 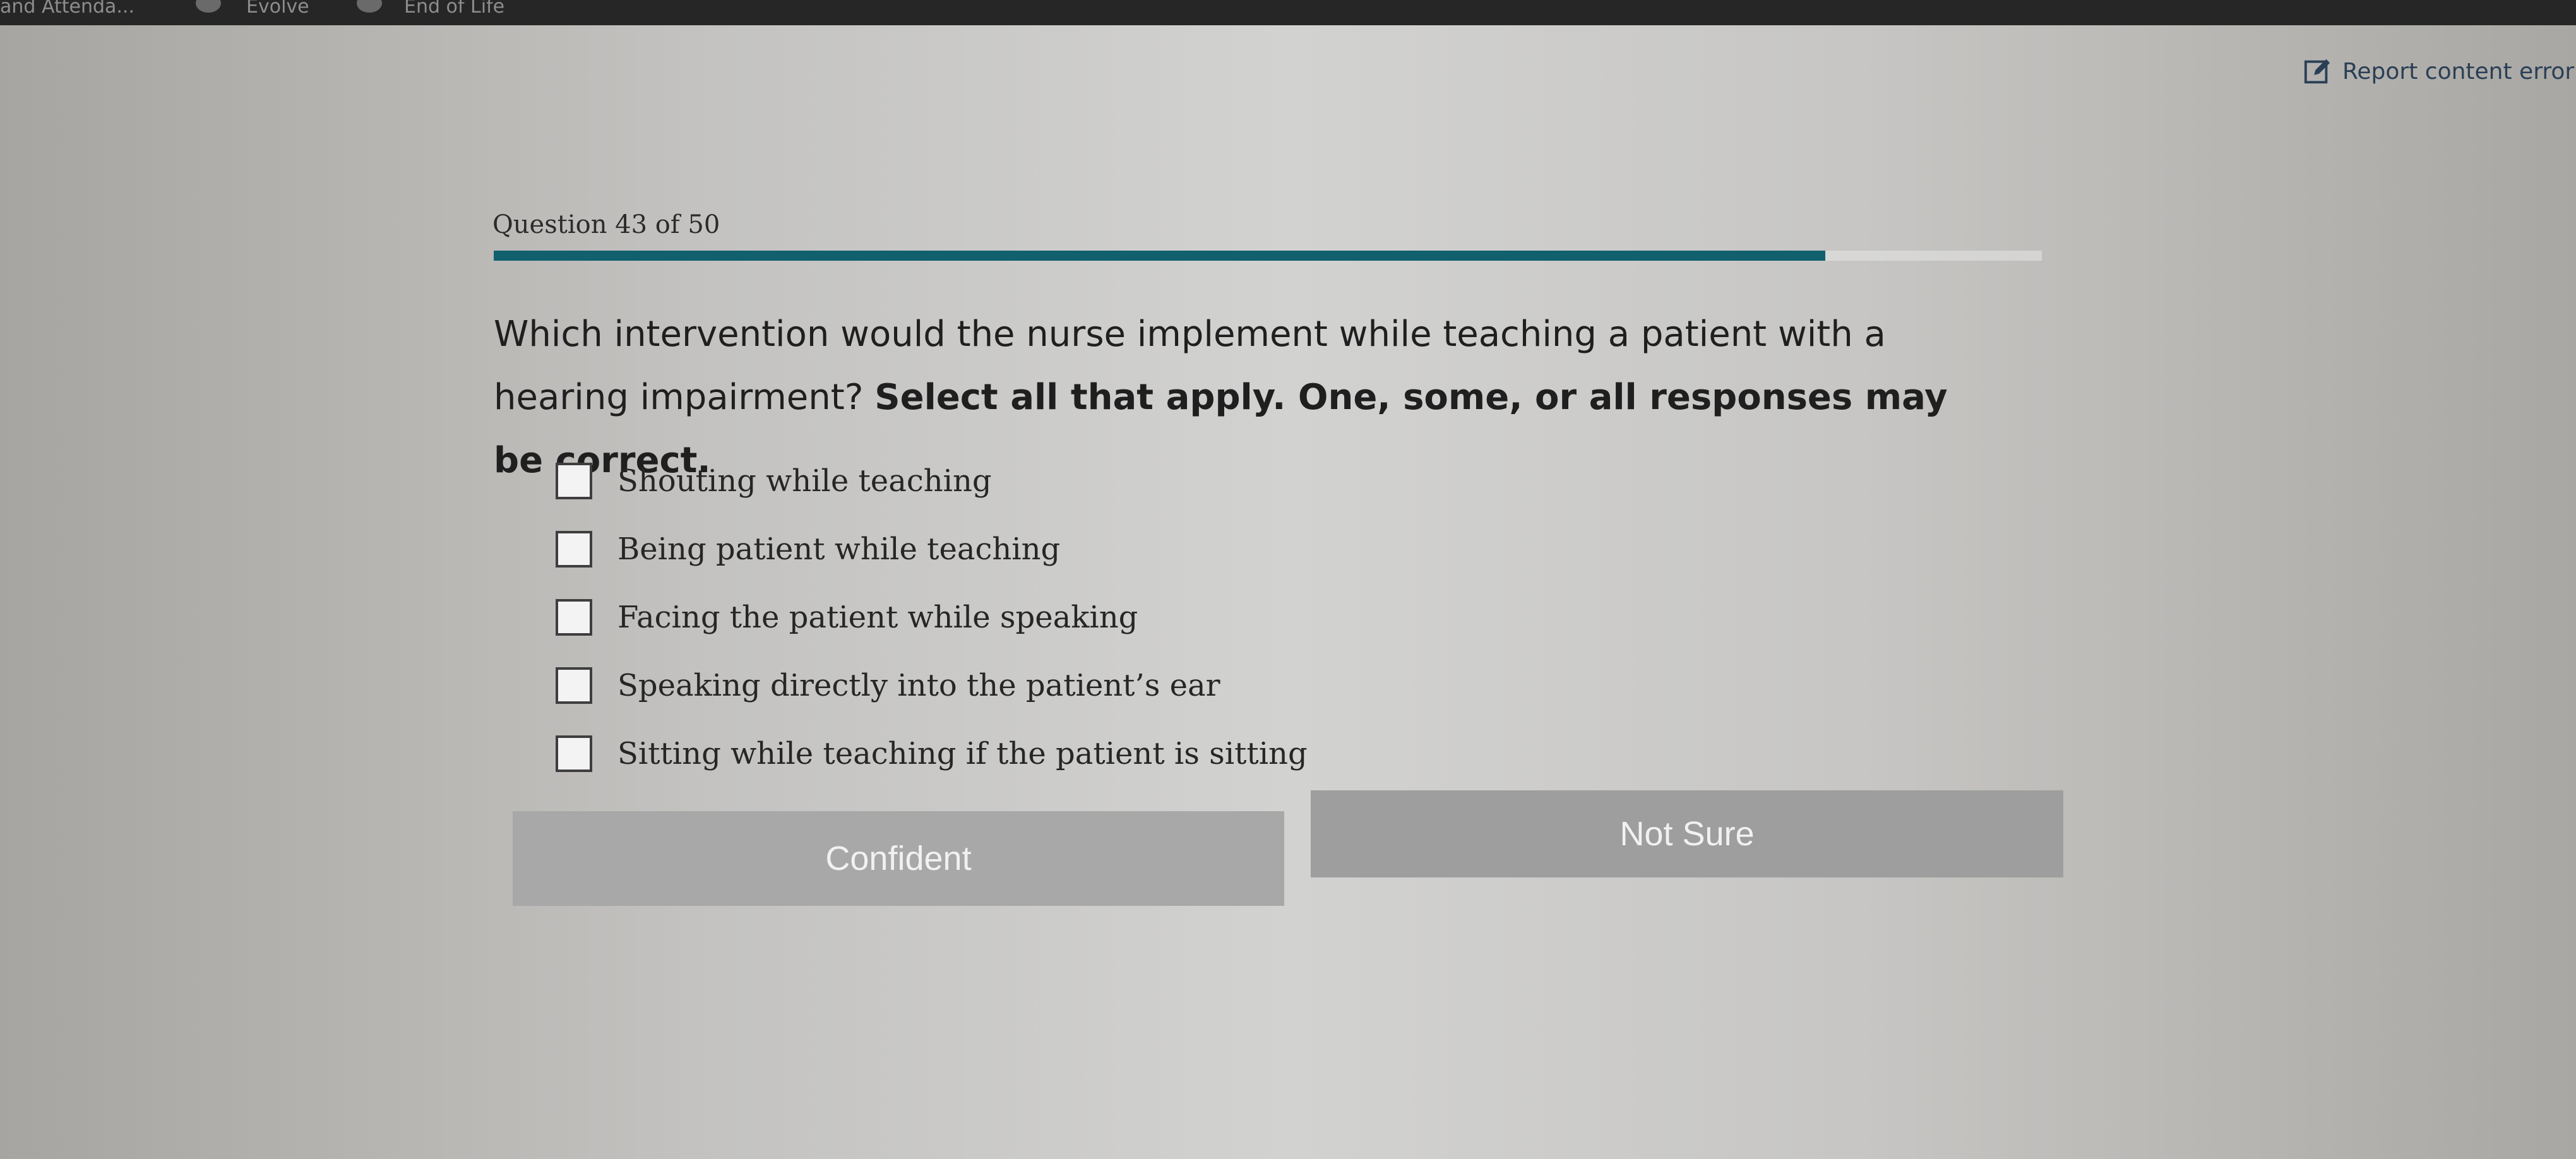 I want to click on option-label: Facing the patient while speaking, so click(x=877, y=617).